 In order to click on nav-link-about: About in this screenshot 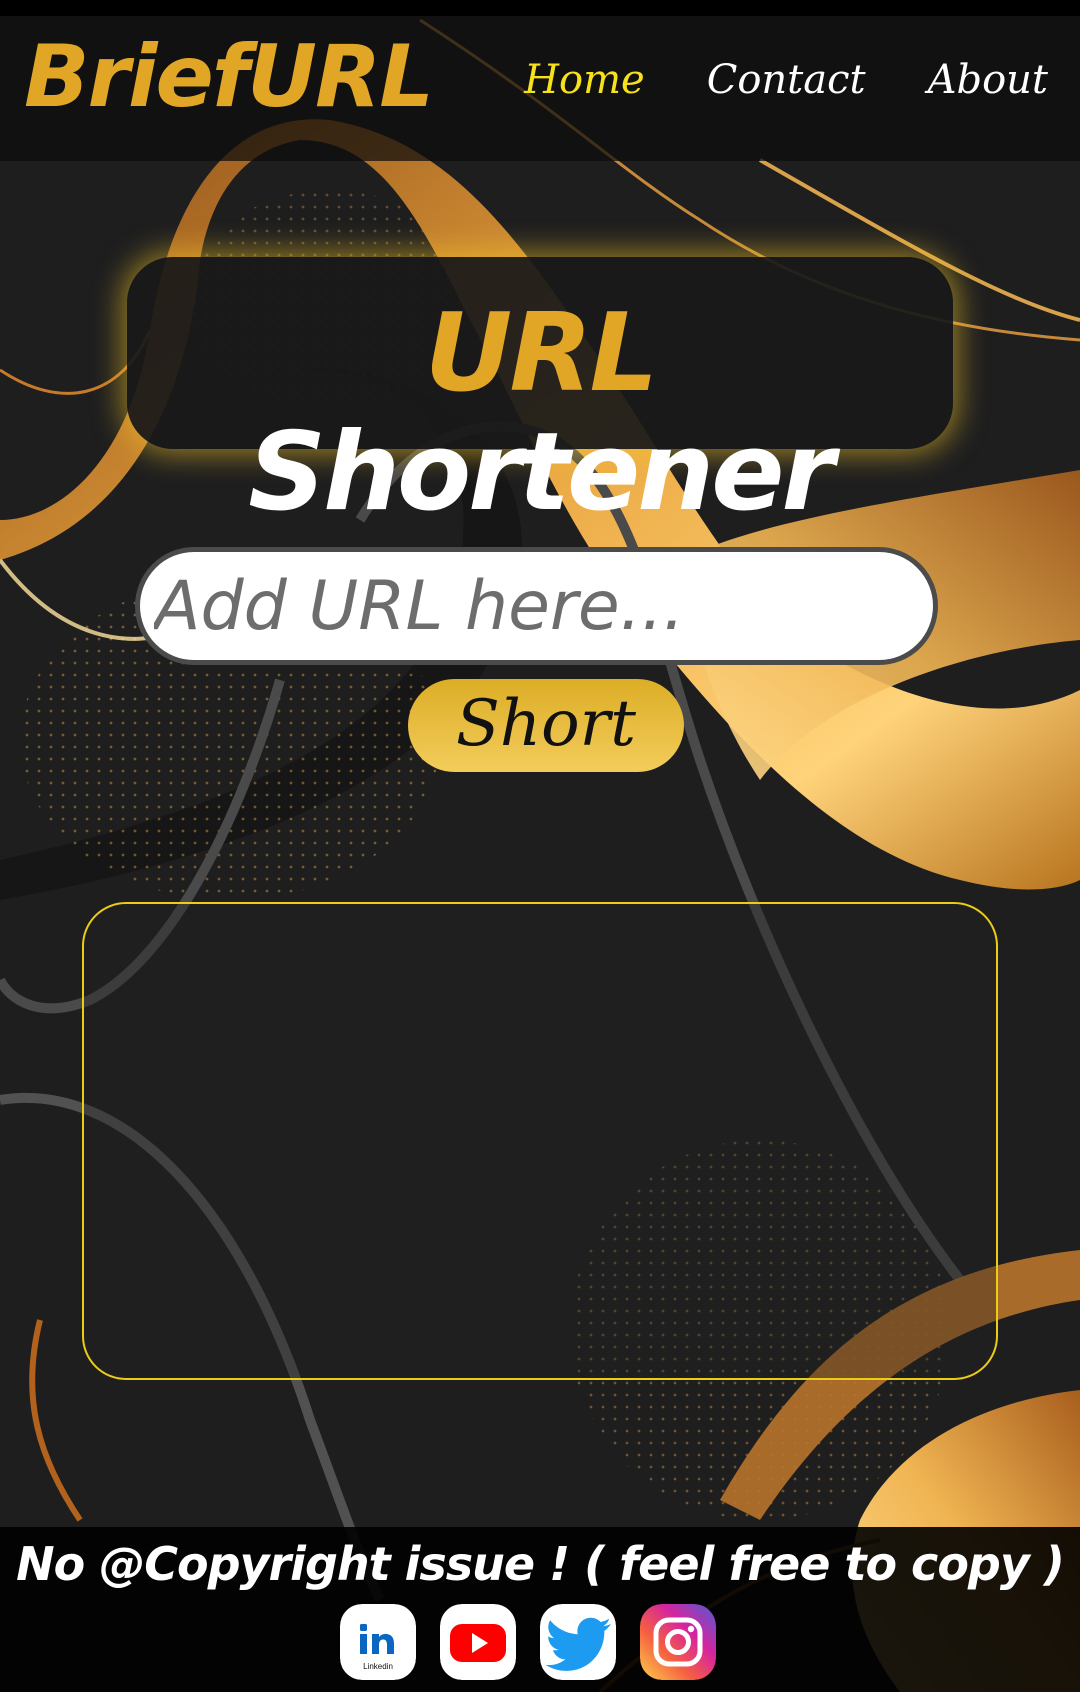, I will do `click(988, 80)`.